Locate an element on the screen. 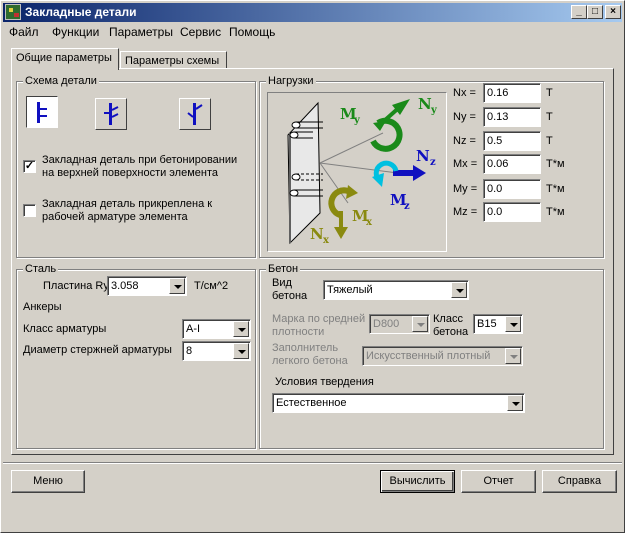  my-input: 0.0 is located at coordinates (512, 189).